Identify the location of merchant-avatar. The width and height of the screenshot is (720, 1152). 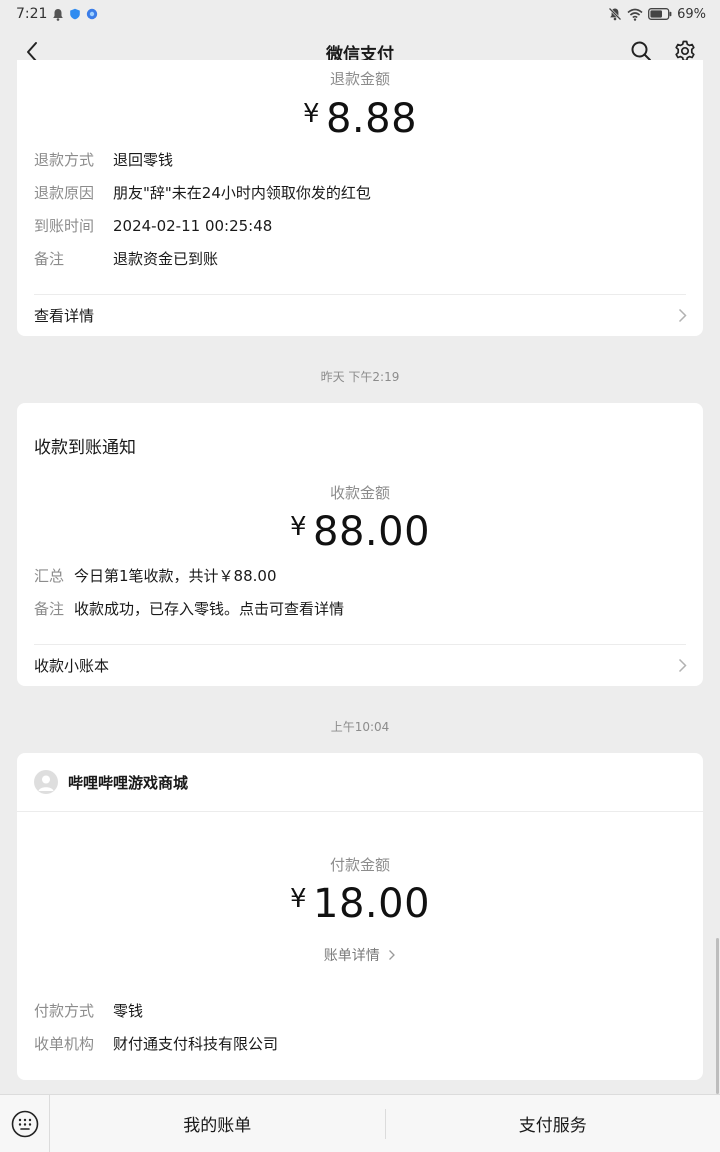
(46, 782).